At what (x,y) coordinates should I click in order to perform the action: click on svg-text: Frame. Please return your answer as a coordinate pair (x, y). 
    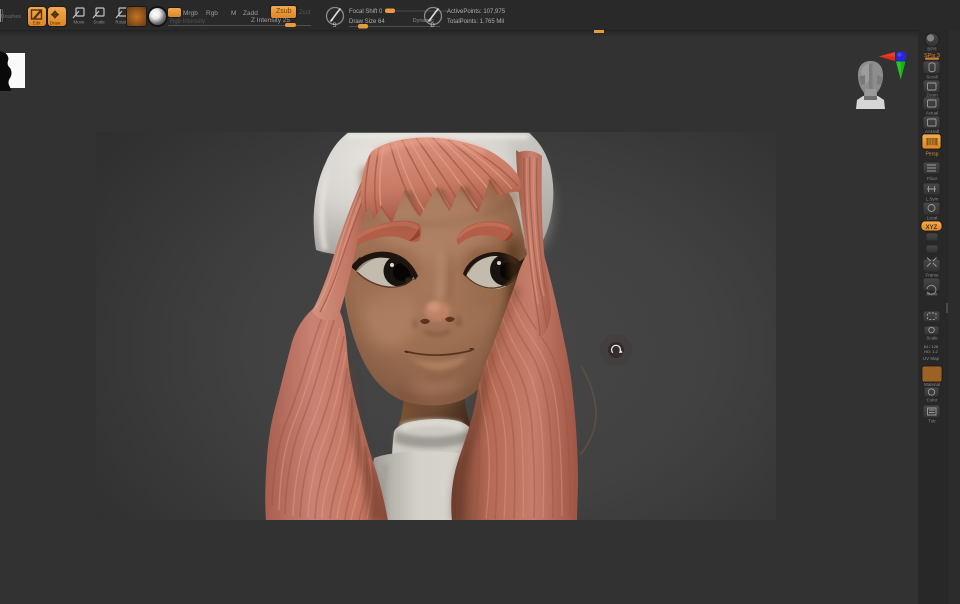
    Looking at the image, I should click on (931, 275).